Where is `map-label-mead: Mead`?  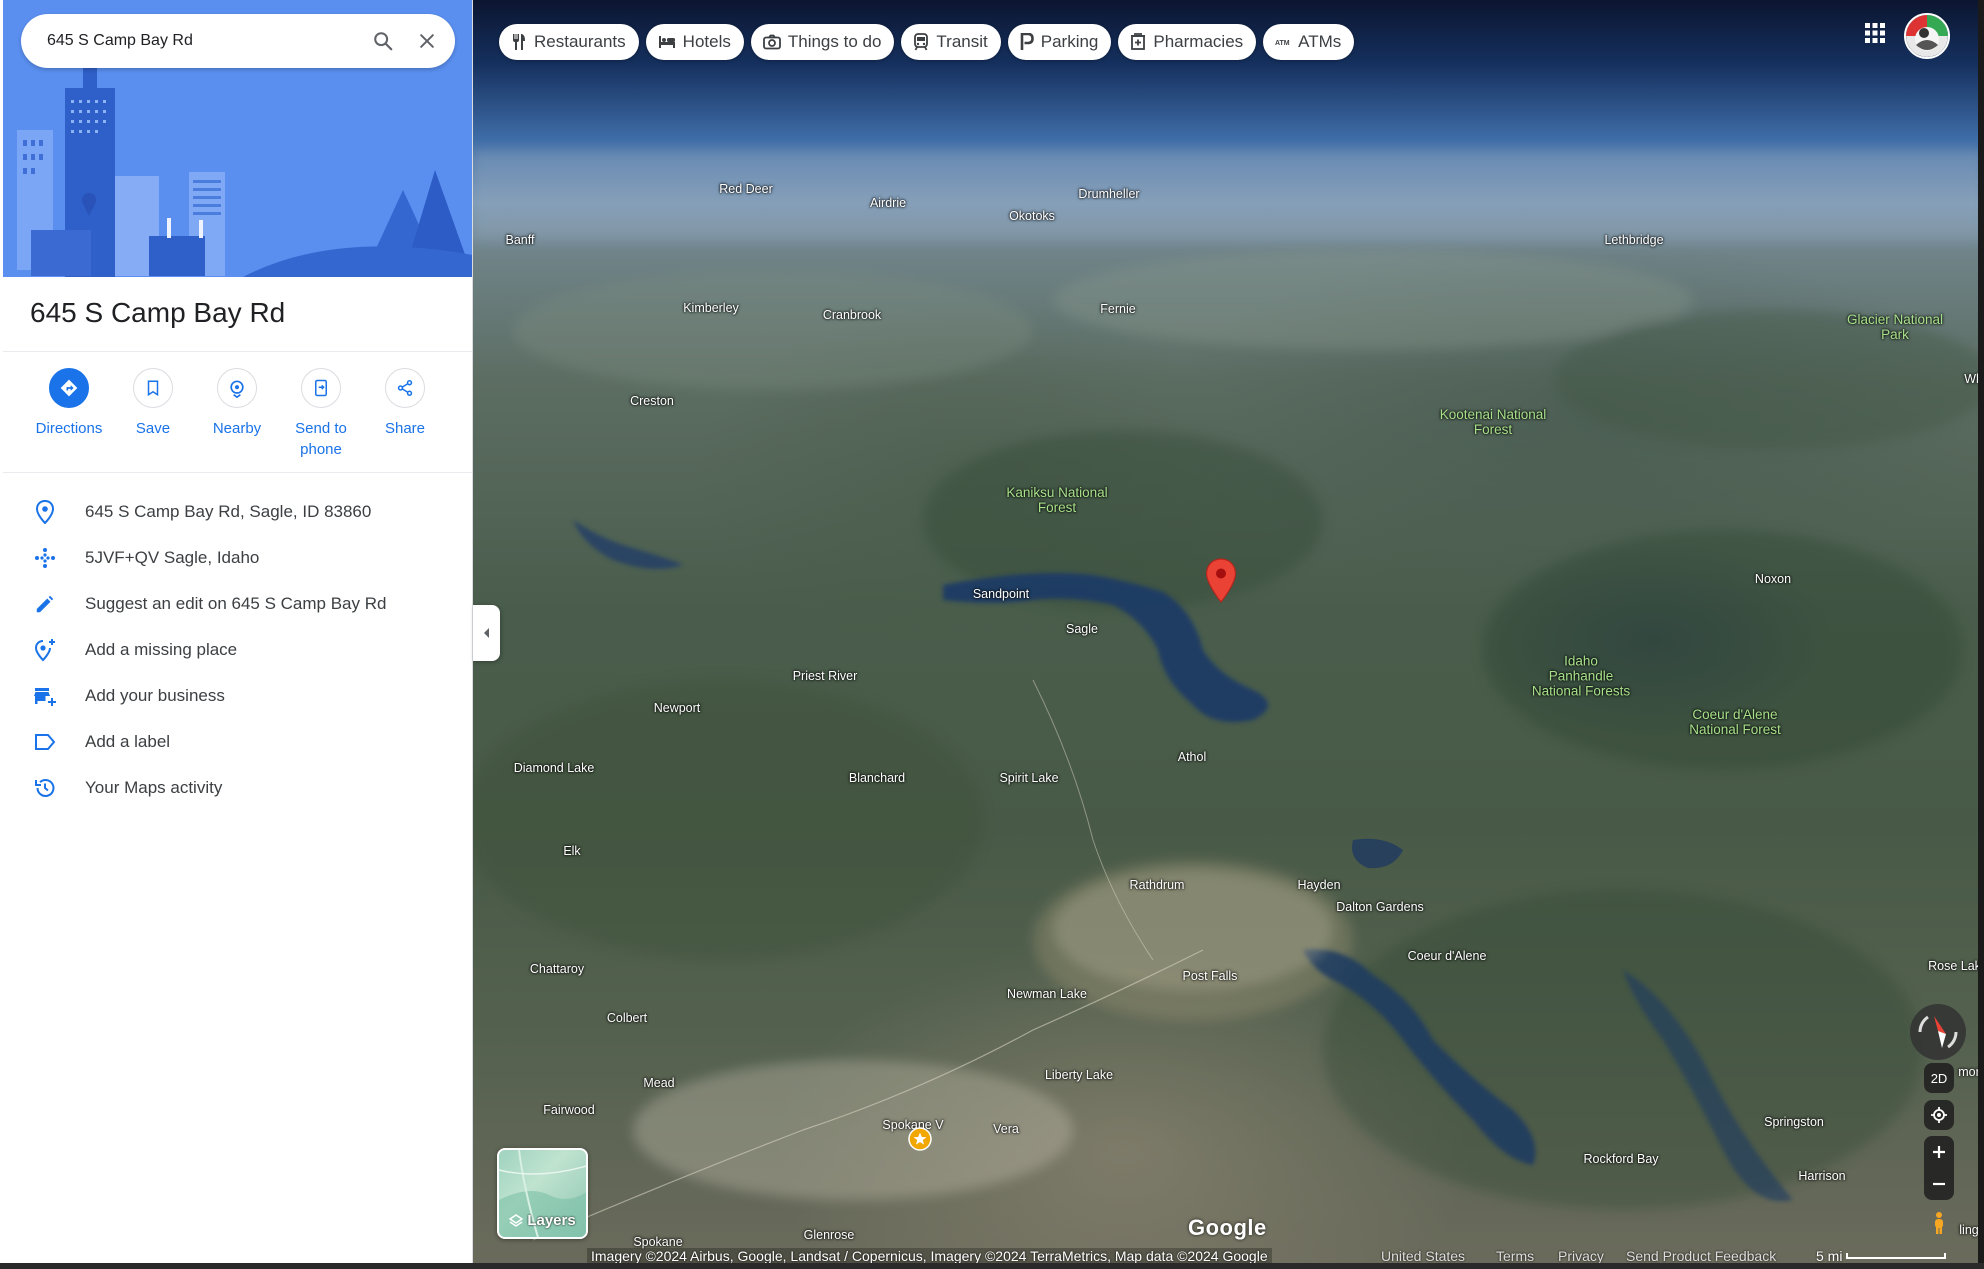
map-label-mead: Mead is located at coordinates (658, 1083).